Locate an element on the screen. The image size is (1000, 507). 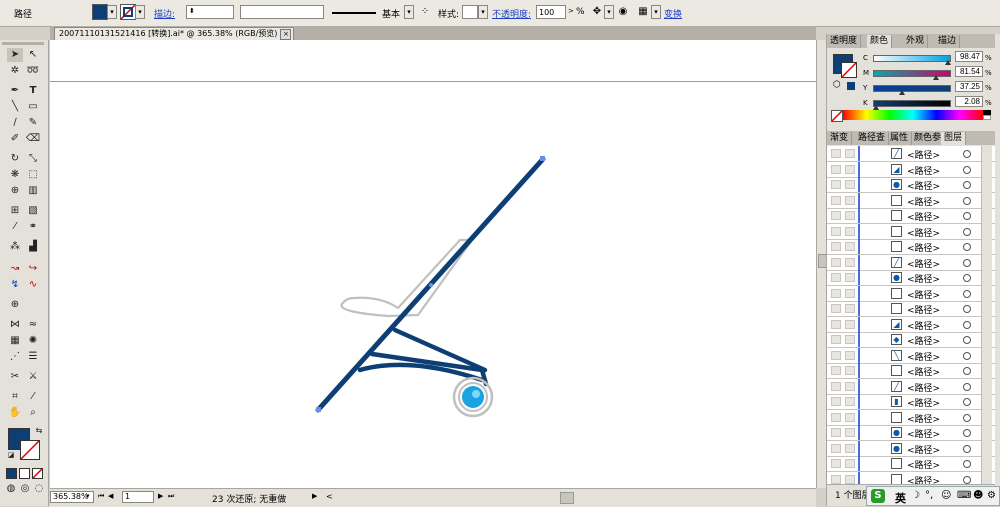
rotate-tool-icon: ↻ is located at coordinates (15, 159).